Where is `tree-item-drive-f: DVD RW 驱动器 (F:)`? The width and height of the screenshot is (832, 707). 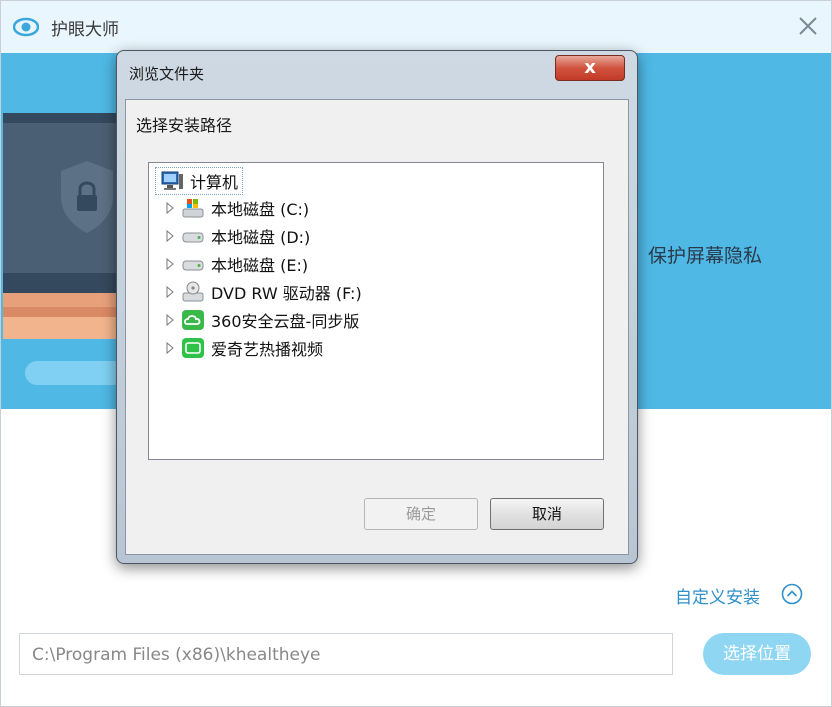 tree-item-drive-f: DVD RW 驱动器 (F:) is located at coordinates (262, 292).